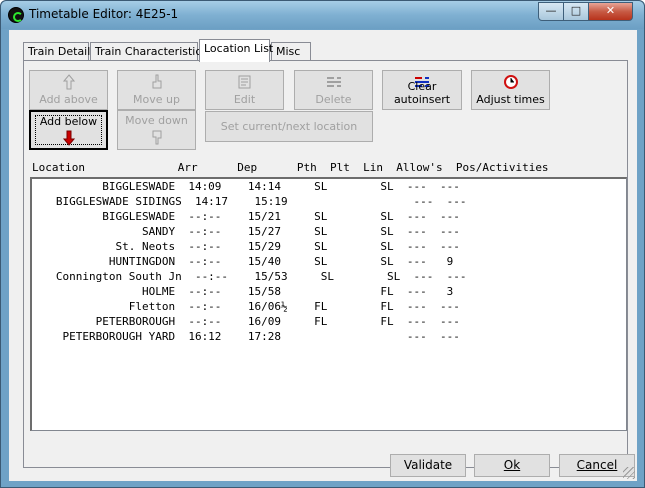 The height and width of the screenshot is (488, 645). What do you see at coordinates (148, 51) in the screenshot?
I see `tab-train-characteristics: Train Characteristics` at bounding box center [148, 51].